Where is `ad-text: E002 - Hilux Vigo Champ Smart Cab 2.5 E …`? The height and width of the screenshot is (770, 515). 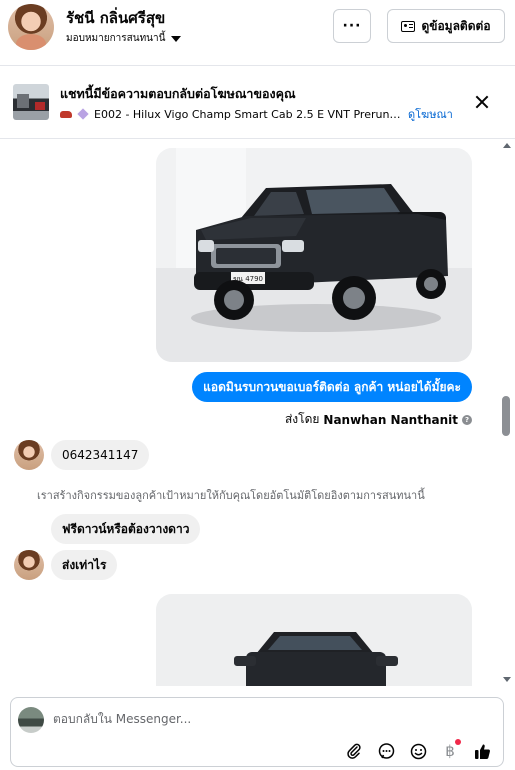
ad-text: E002 - Hilux Vigo Champ Smart Cab 2.5 E … is located at coordinates (249, 114).